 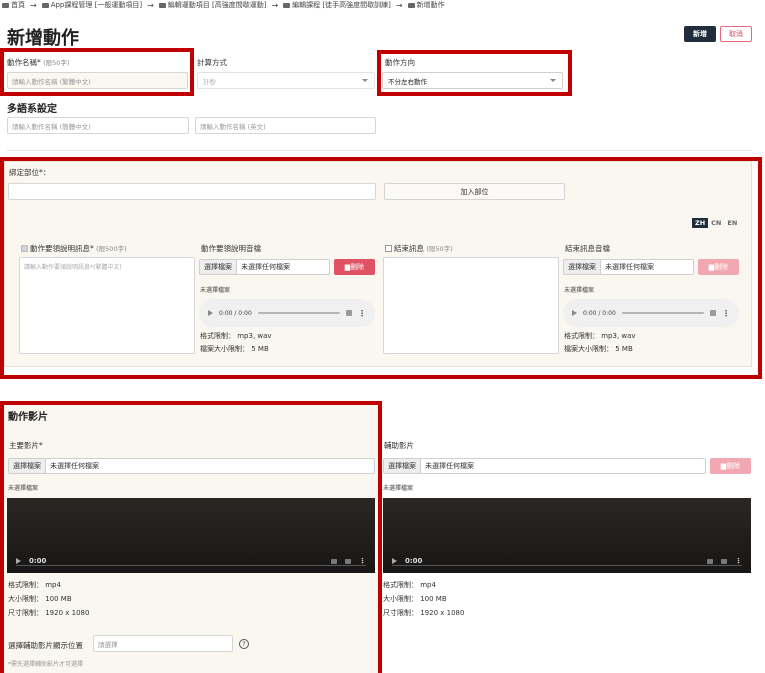 I want to click on end-audio-status: 未選擇檔案, so click(x=579, y=290).